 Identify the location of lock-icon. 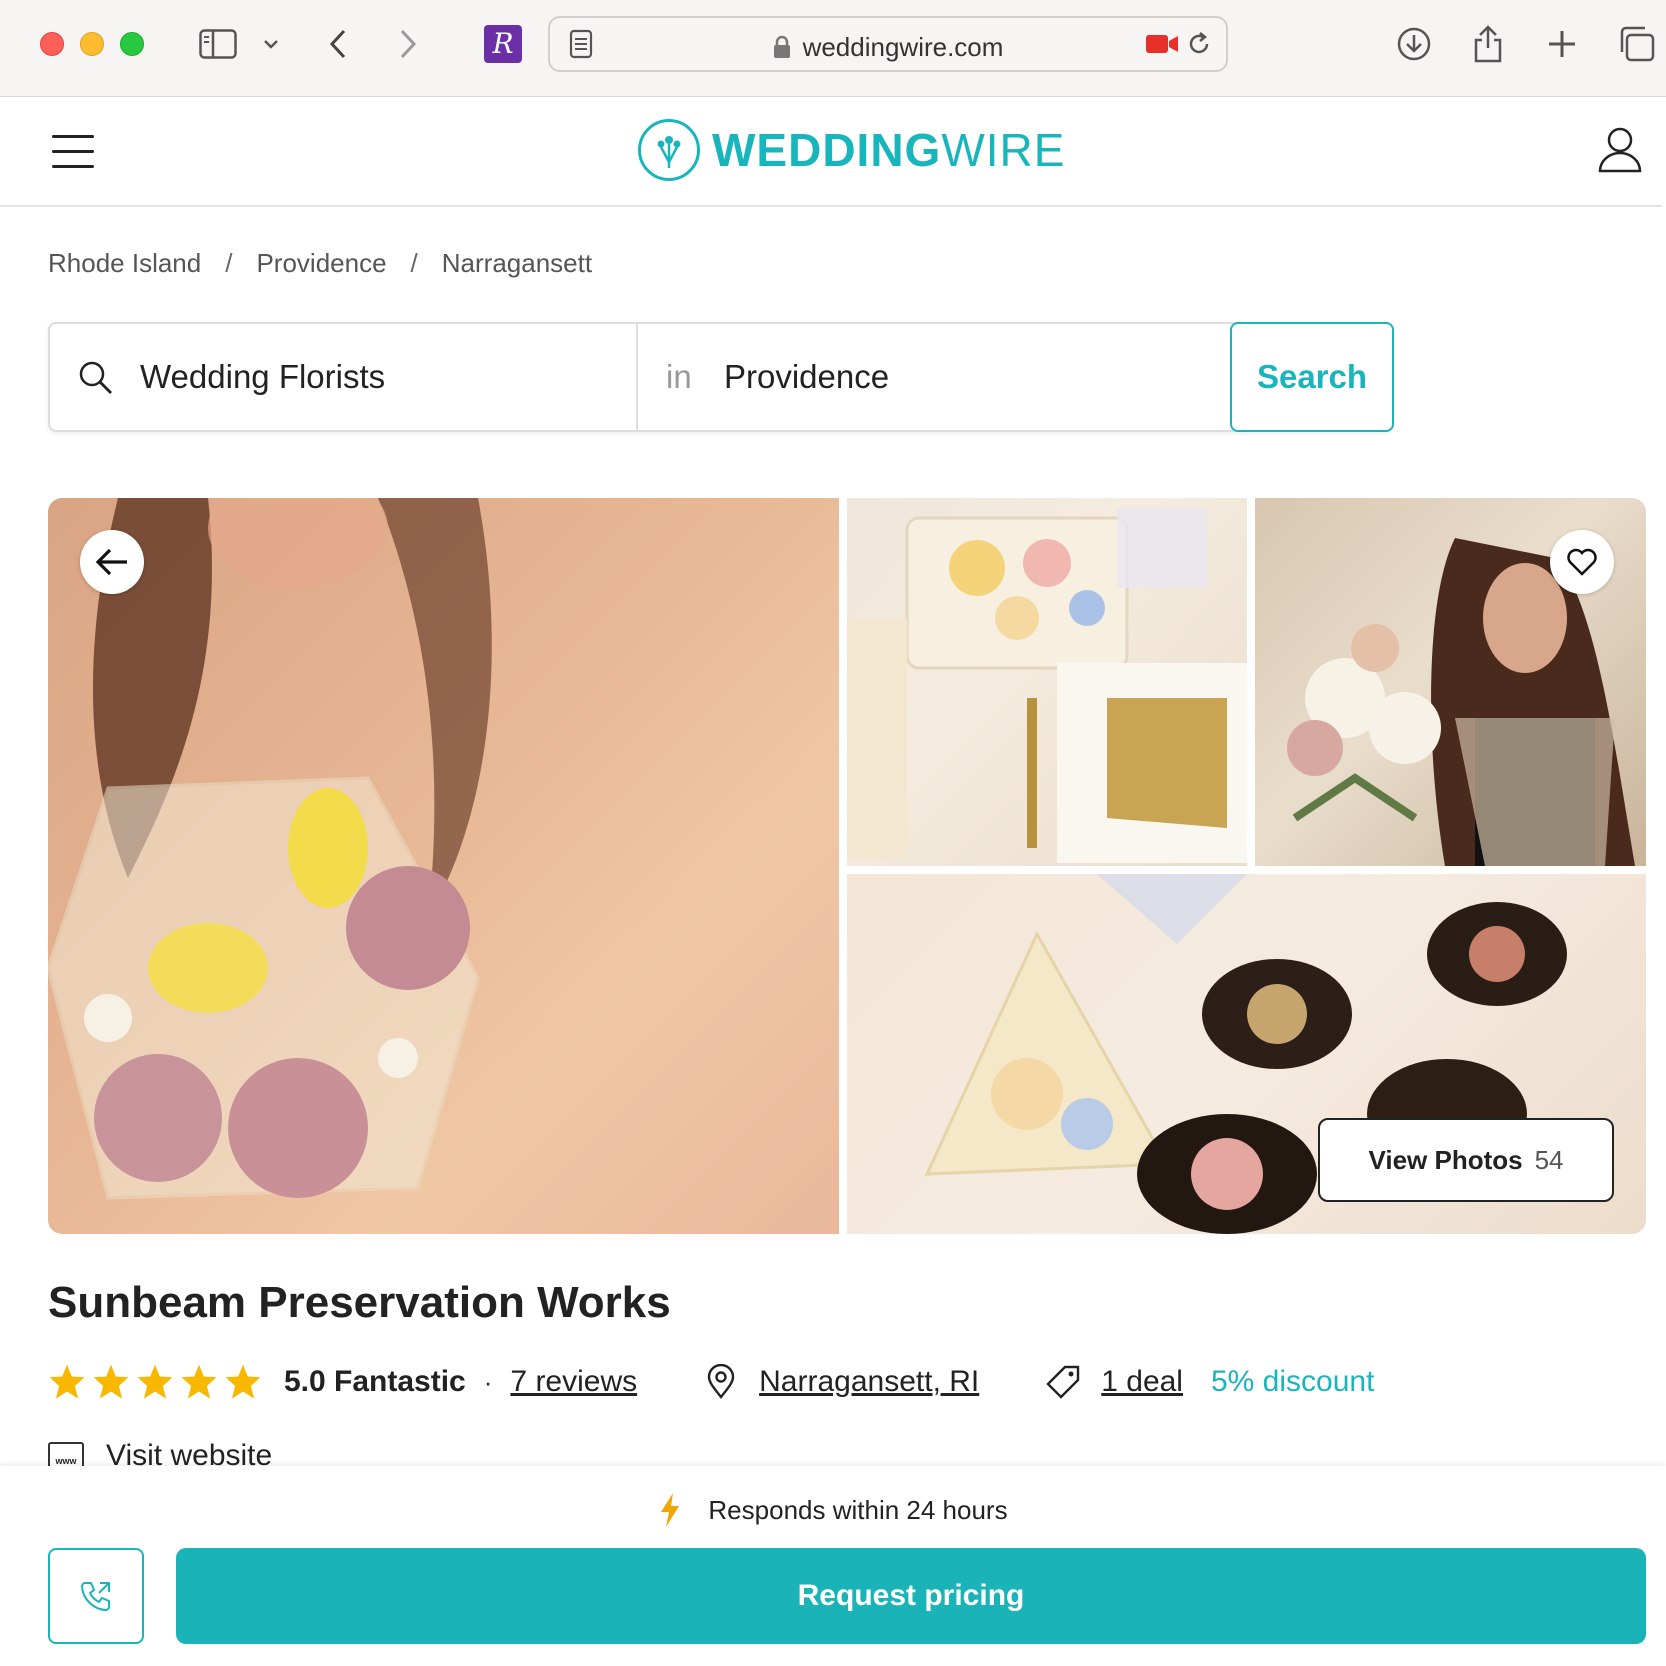
(782, 50).